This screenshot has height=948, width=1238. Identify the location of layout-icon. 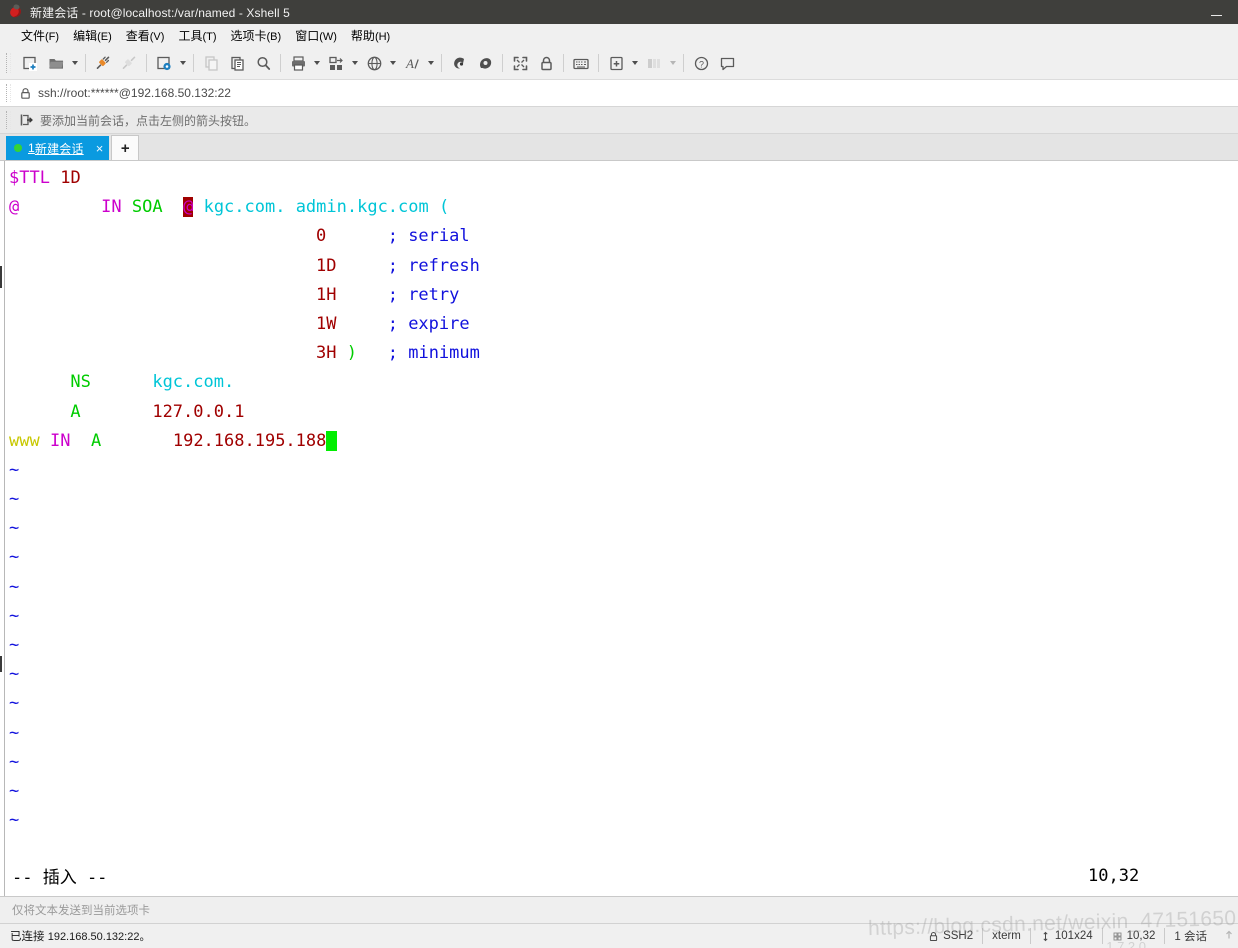
(654, 63).